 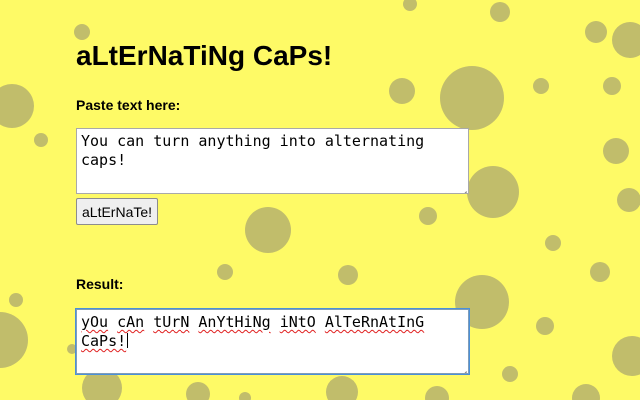 I want to click on text-cursor, so click(x=128, y=340).